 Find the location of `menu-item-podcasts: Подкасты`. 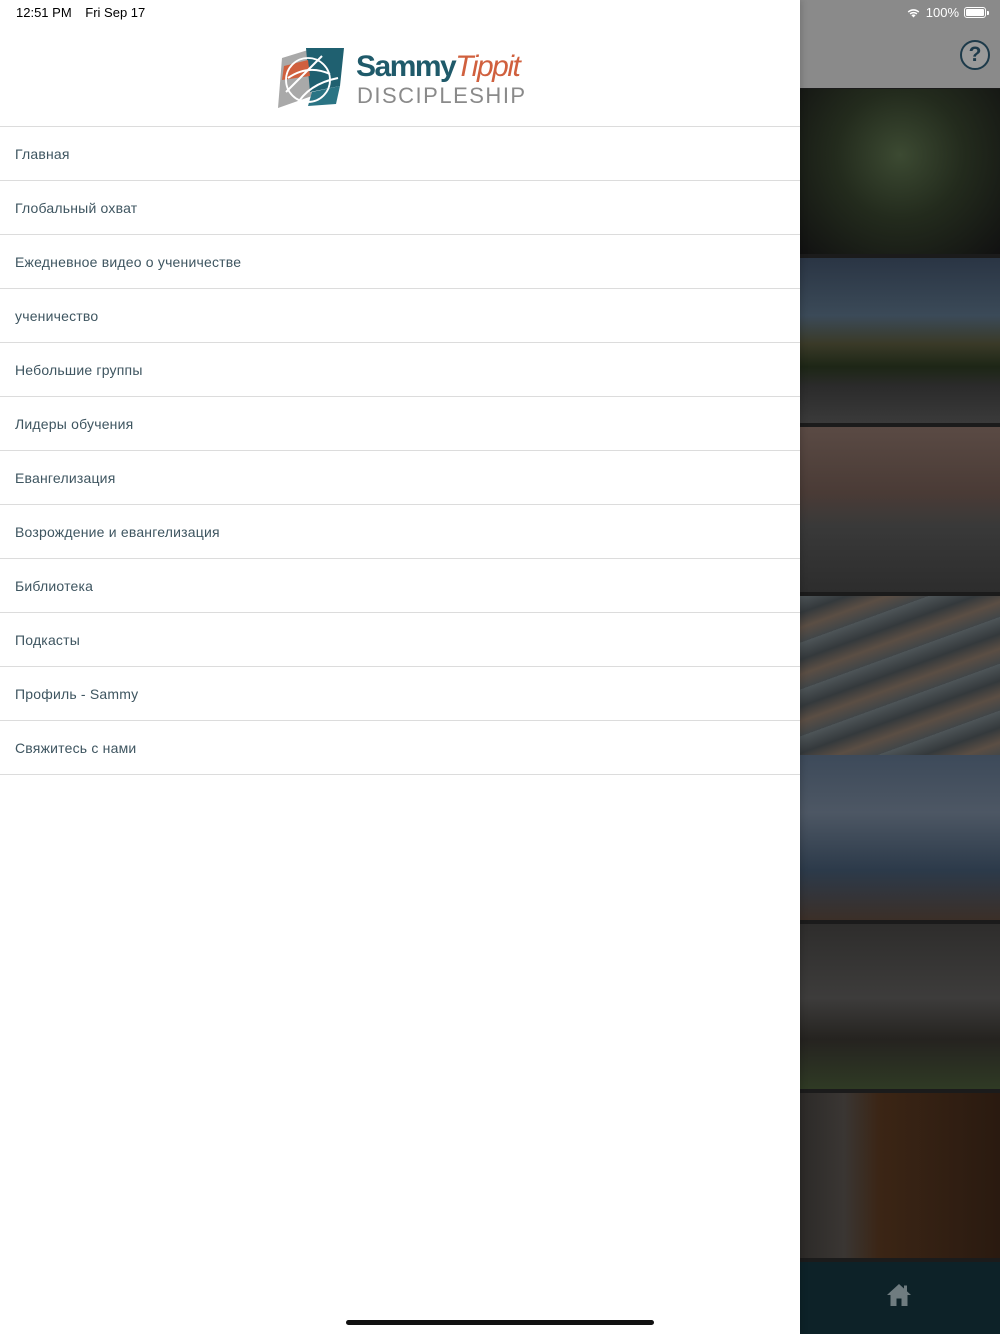

menu-item-podcasts: Подкасты is located at coordinates (400, 640).